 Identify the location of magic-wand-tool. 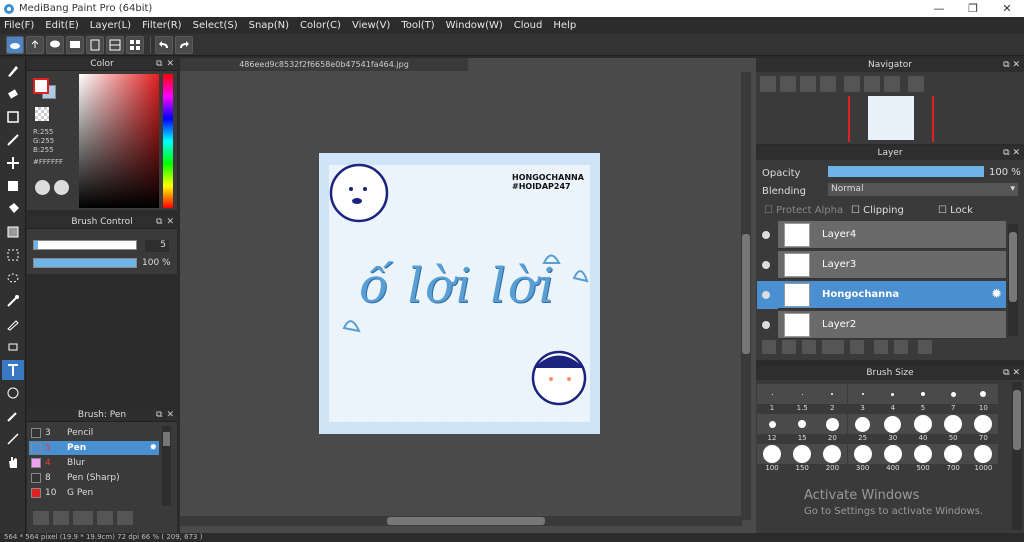
(13, 301).